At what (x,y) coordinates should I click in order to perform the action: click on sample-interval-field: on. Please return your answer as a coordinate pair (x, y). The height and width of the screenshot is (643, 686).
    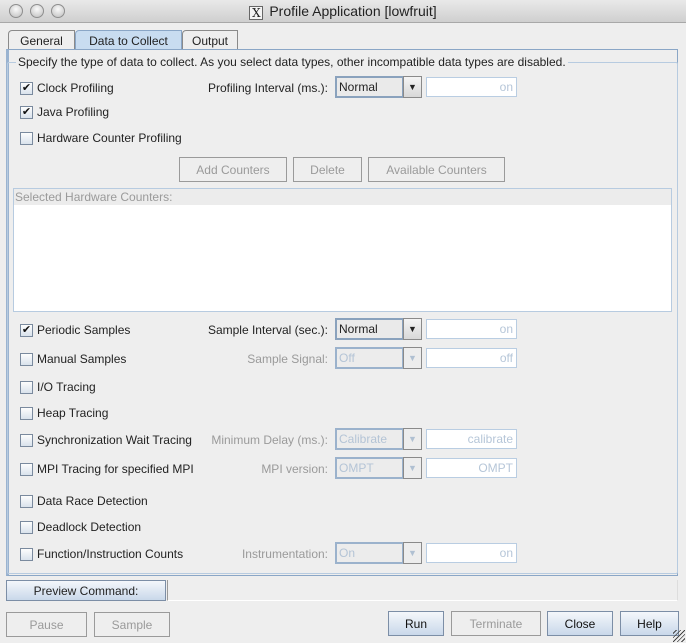
    Looking at the image, I should click on (471, 329).